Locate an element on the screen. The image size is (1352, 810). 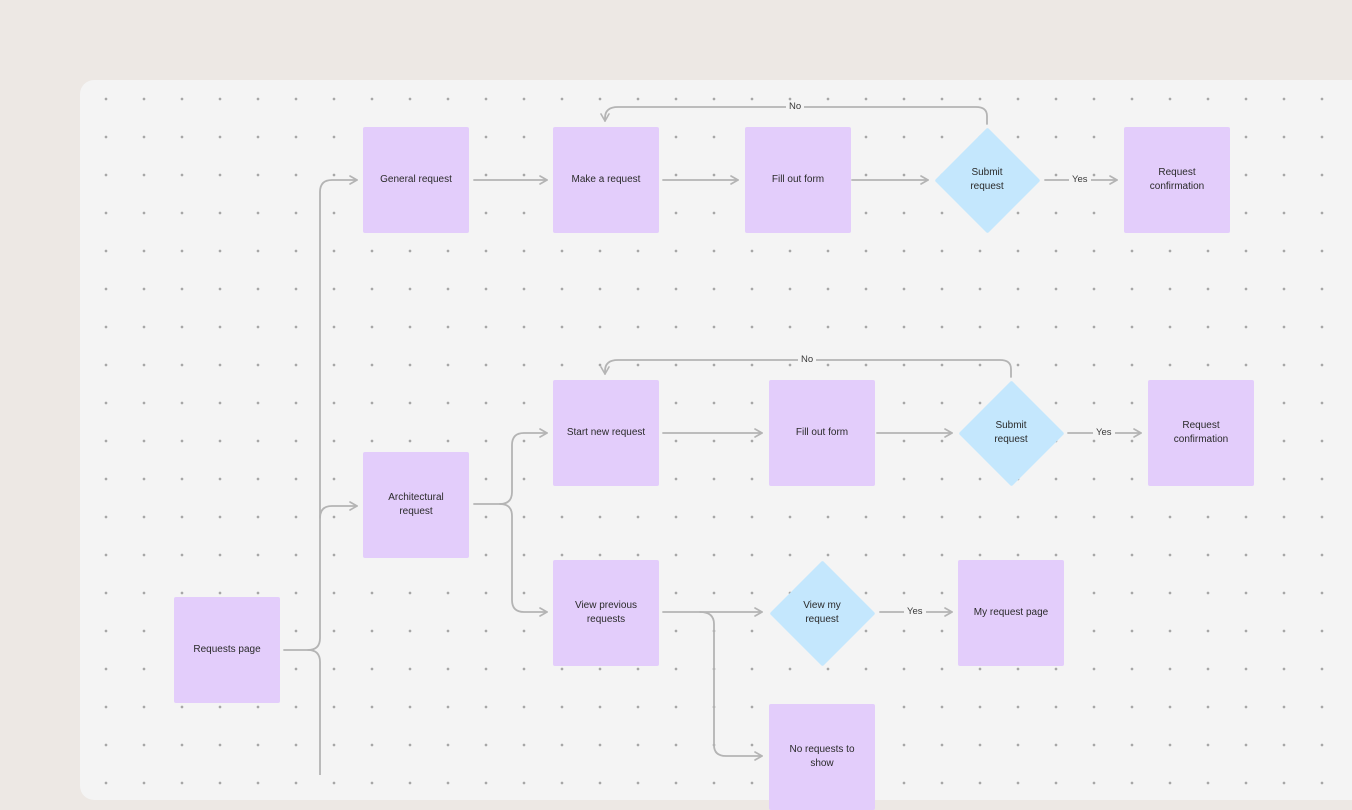
decision-label: View my request is located at coordinates (822, 612).